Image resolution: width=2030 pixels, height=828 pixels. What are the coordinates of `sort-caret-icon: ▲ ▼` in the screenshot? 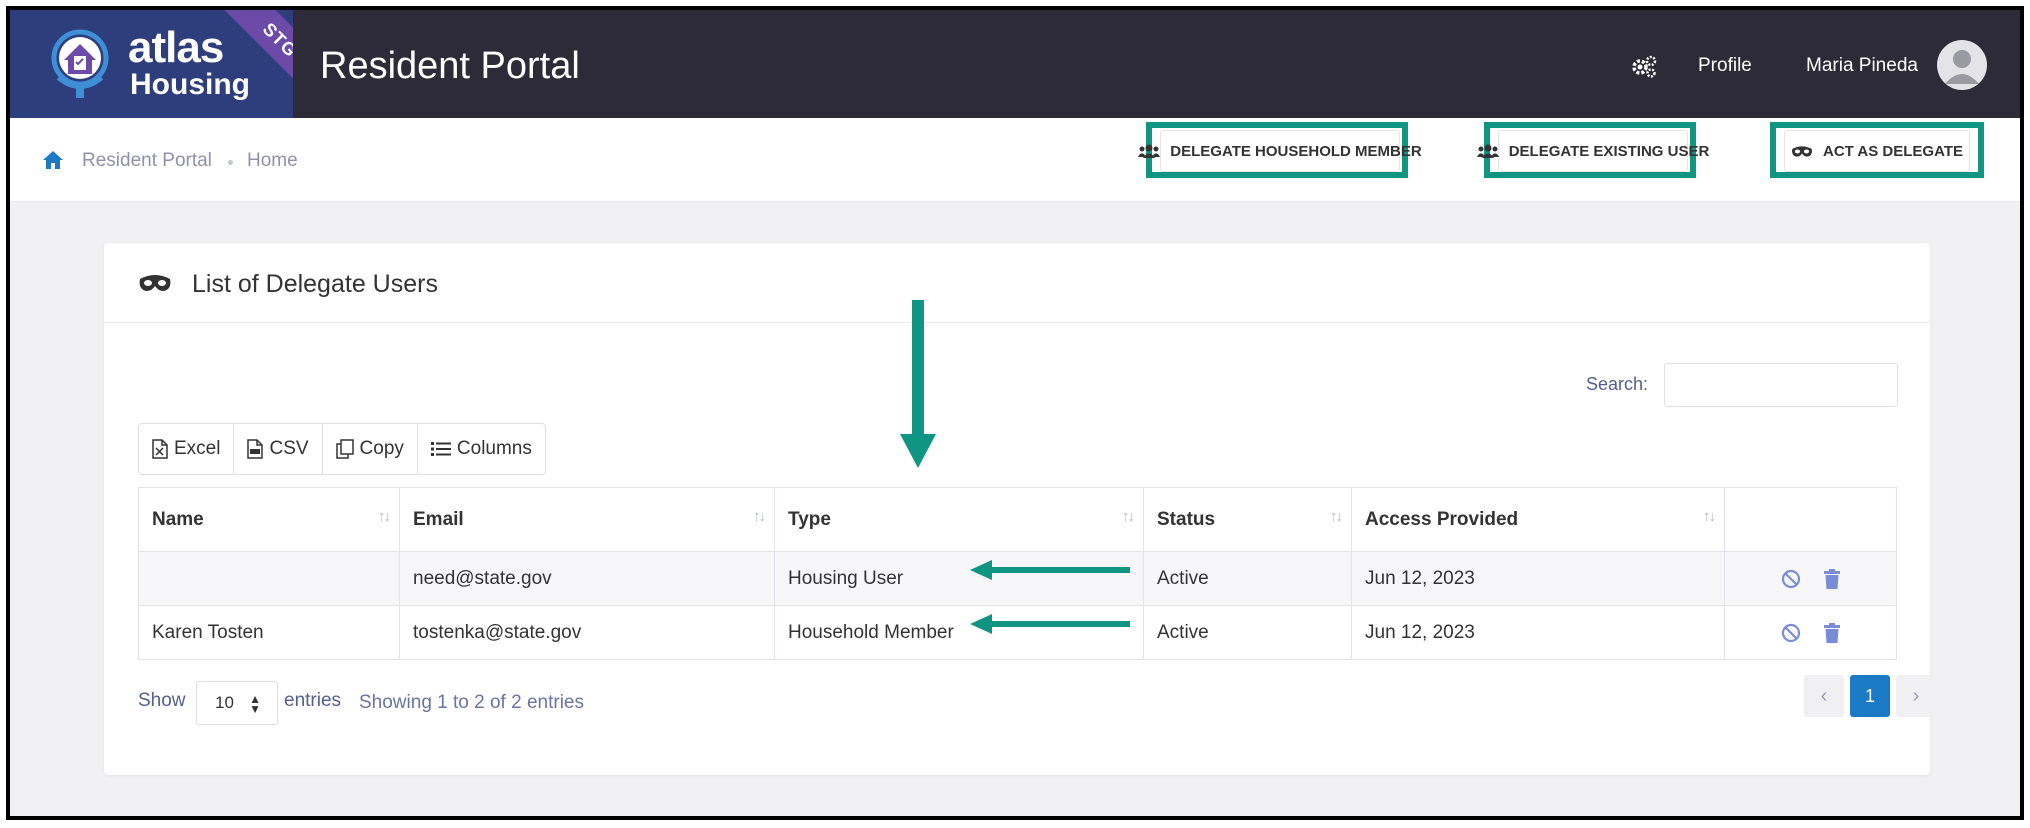 It's located at (255, 704).